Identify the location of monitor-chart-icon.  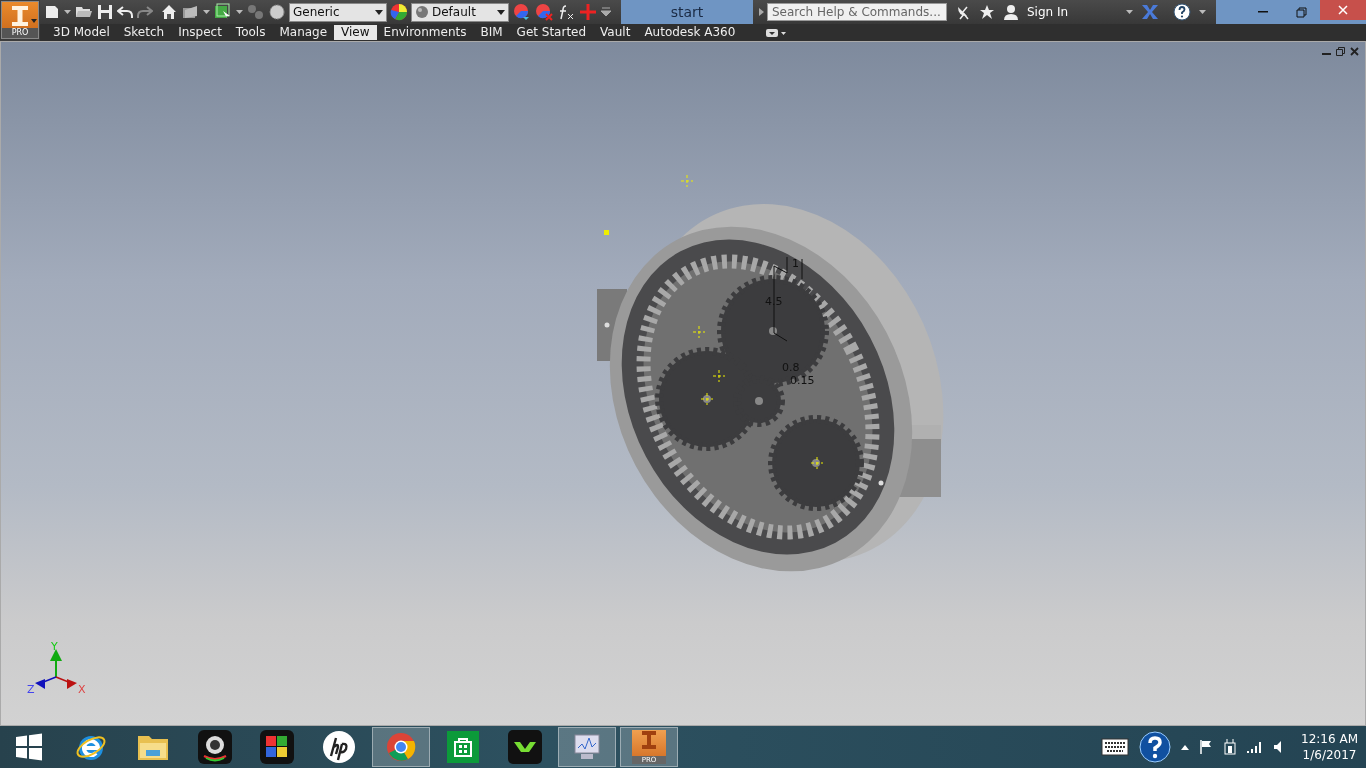
(587, 747).